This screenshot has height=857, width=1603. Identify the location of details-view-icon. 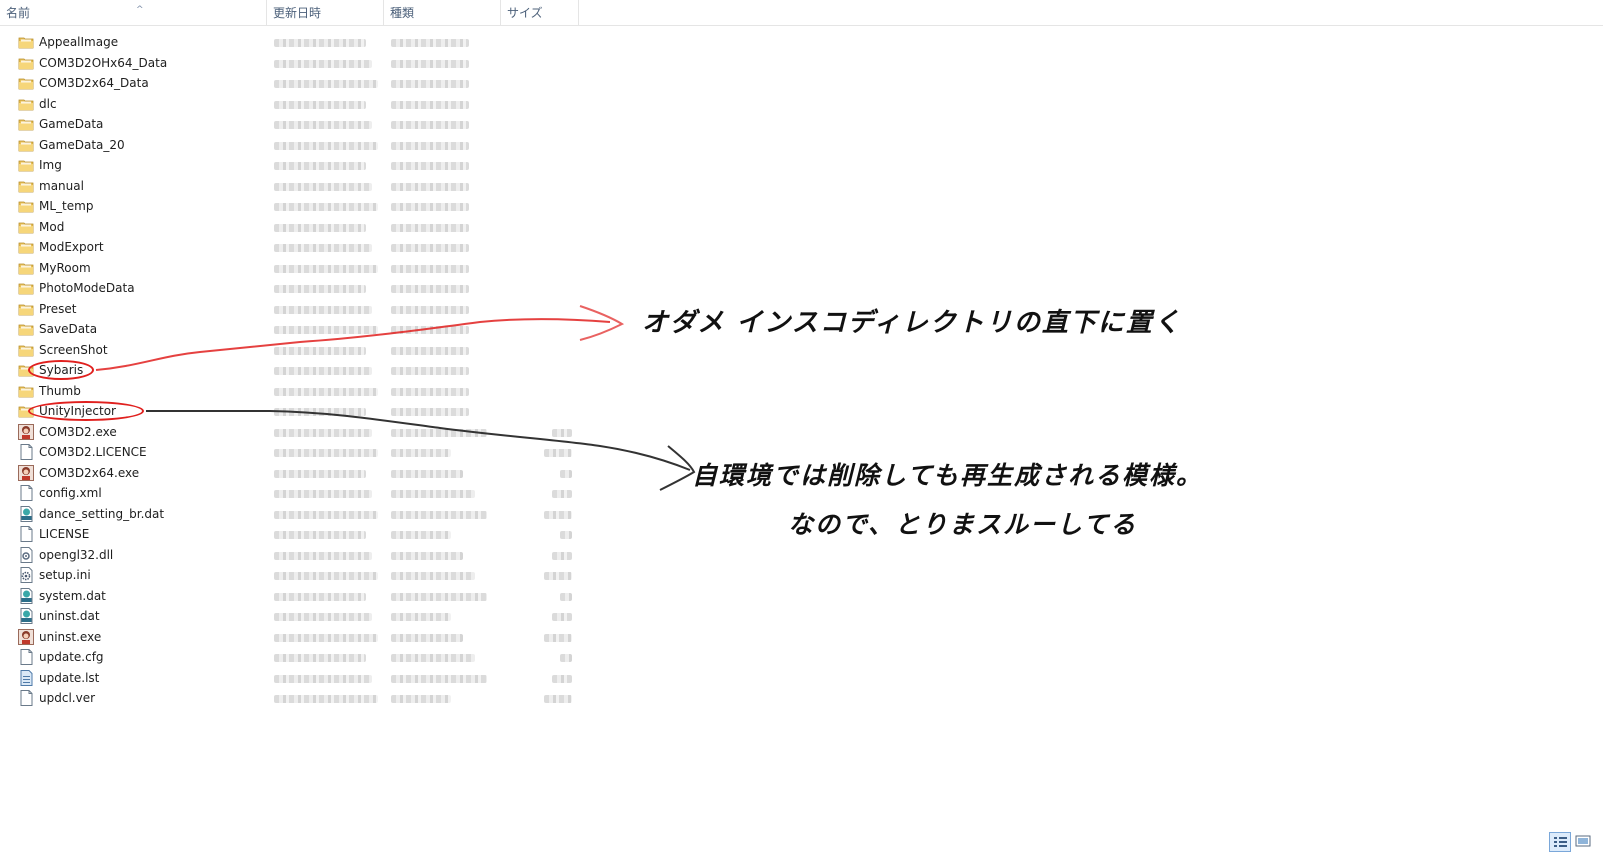
(1560, 842).